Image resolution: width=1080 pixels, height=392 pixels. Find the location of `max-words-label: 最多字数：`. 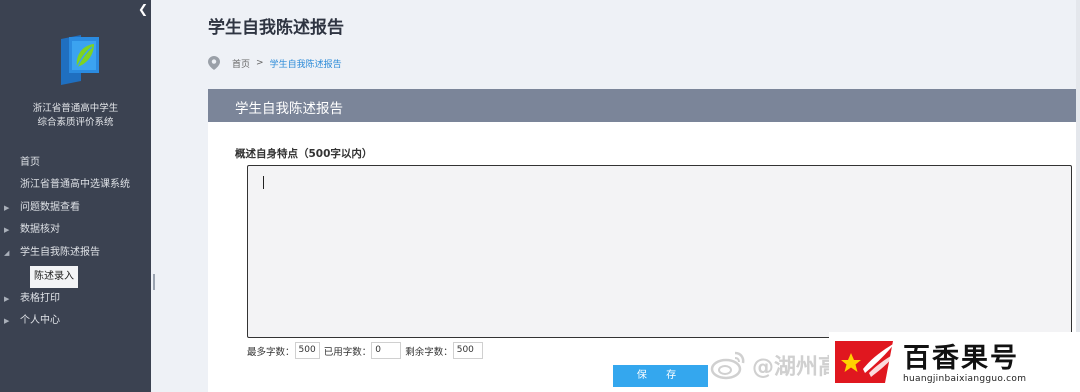

max-words-label: 最多字数： is located at coordinates (271, 352).